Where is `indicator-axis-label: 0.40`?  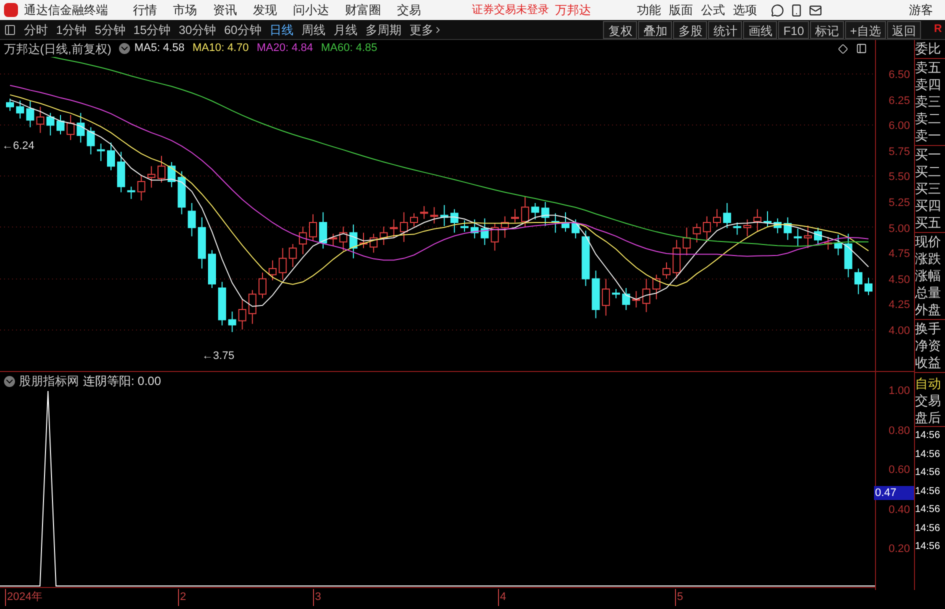 indicator-axis-label: 0.40 is located at coordinates (899, 509).